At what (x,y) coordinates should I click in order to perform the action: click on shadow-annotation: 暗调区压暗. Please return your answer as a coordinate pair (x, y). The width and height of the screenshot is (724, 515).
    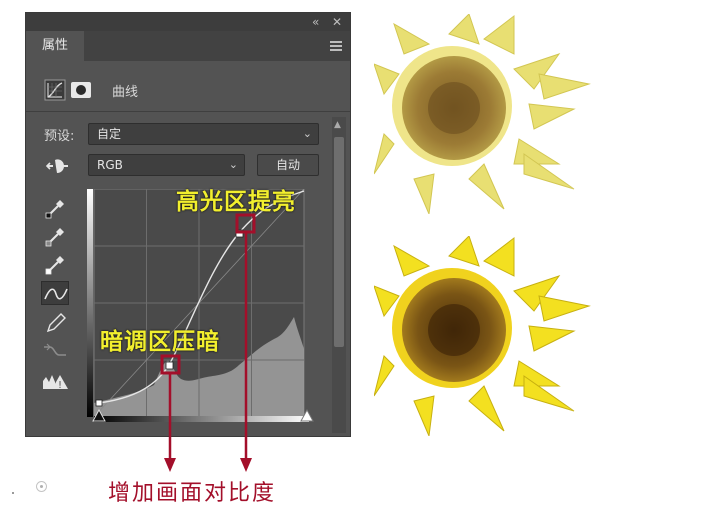
    Looking at the image, I should click on (160, 342).